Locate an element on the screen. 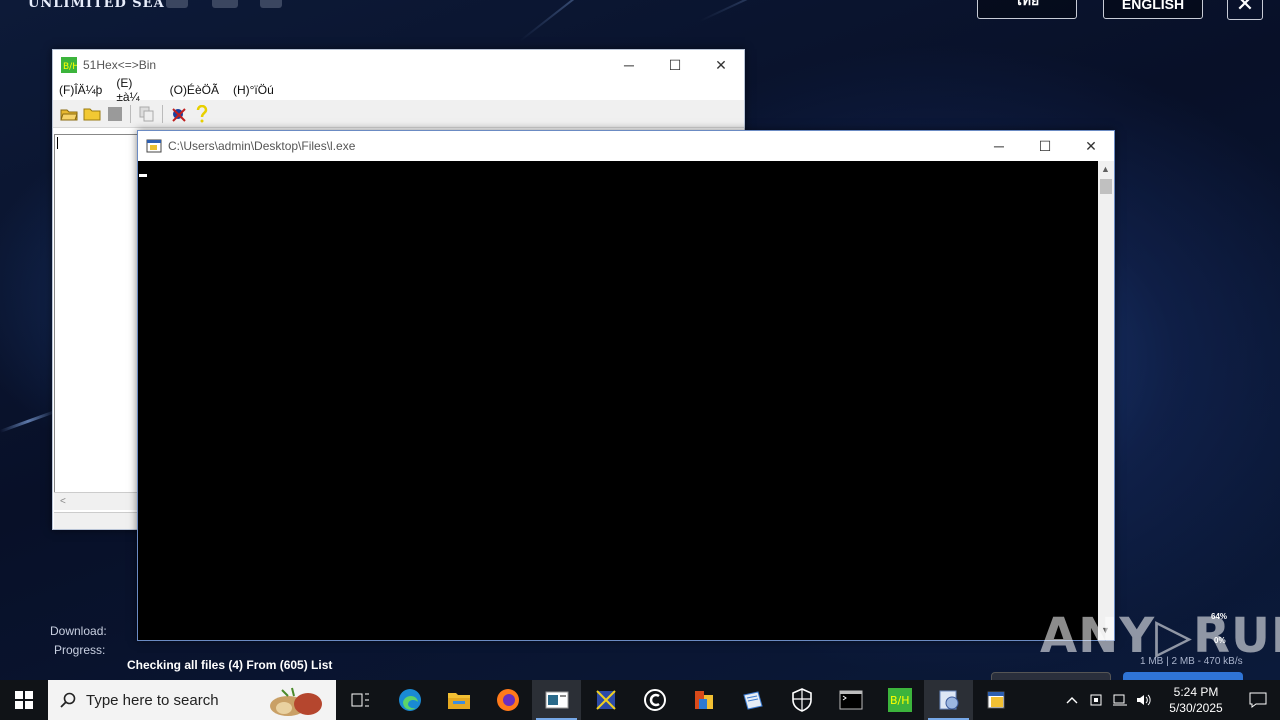  search-icon is located at coordinates (68, 700).